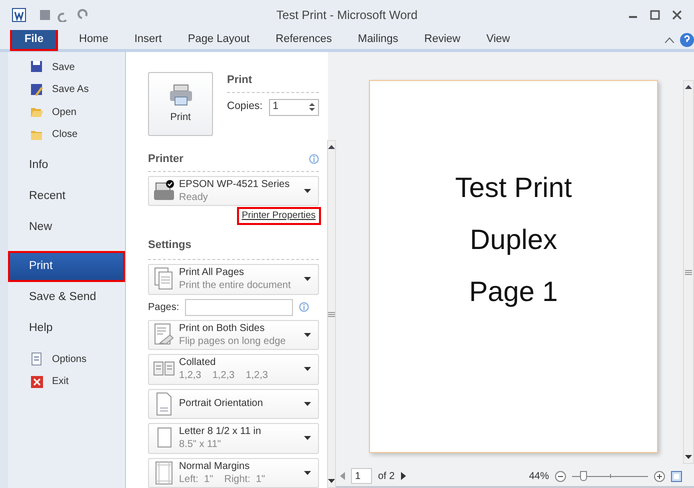 Image resolution: width=694 pixels, height=488 pixels. I want to click on sidebar-item: Save, so click(66, 67).